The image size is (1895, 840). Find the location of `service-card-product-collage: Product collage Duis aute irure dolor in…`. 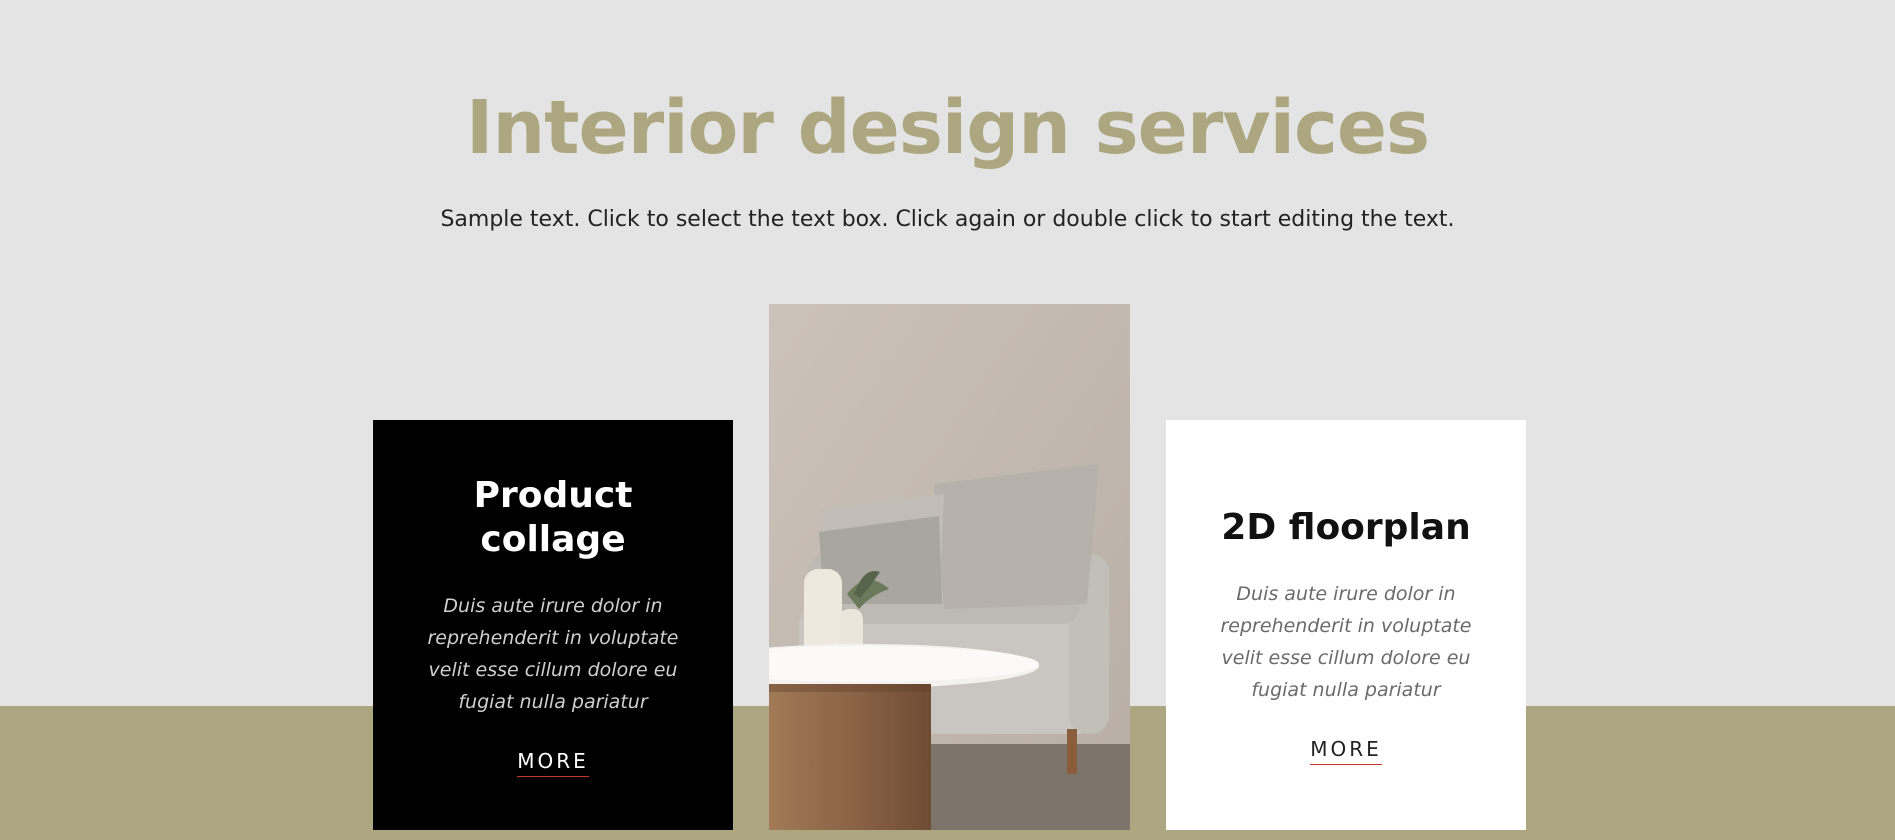

service-card-product-collage: Product collage Duis aute irure dolor in… is located at coordinates (553, 625).